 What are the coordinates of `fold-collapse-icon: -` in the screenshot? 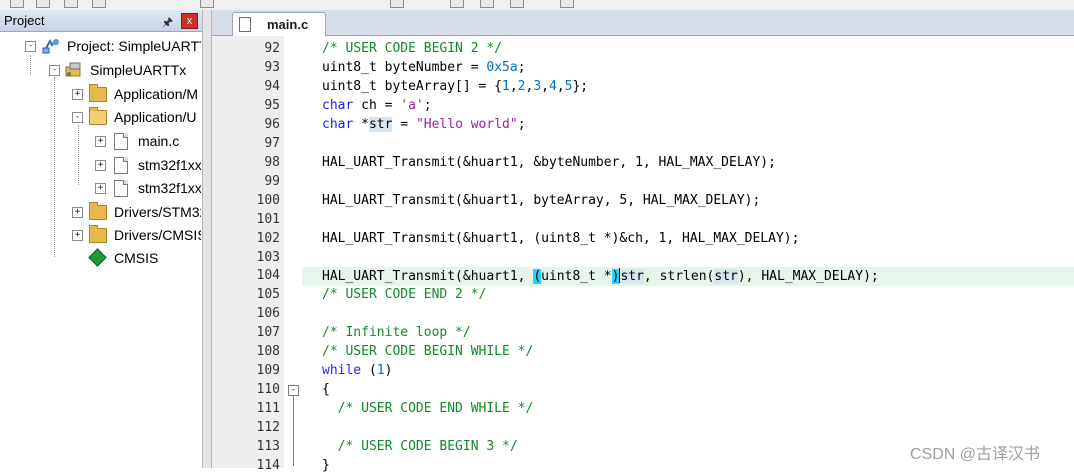 It's located at (293, 390).